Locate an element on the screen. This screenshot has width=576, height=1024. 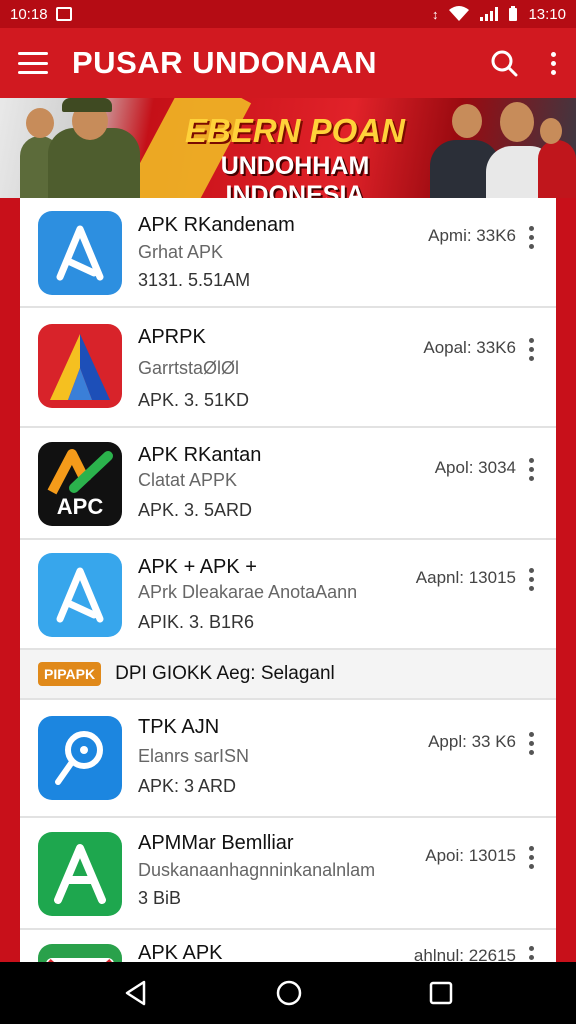
app-name: APK APK is located at coordinates (180, 952).